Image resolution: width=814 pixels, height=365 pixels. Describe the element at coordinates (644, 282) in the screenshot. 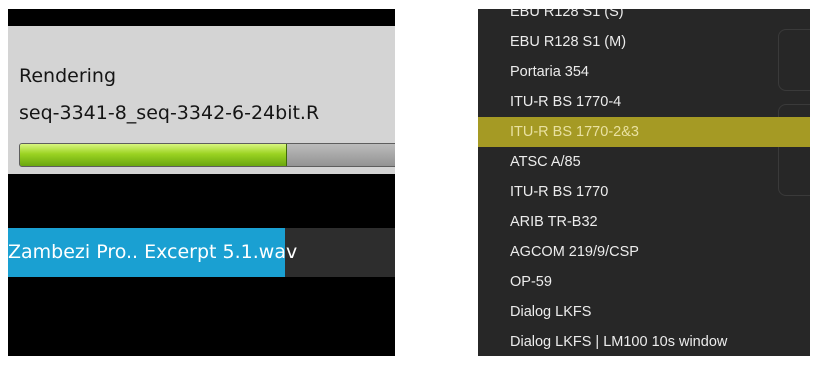

I see `menu-item: OP-59` at that location.